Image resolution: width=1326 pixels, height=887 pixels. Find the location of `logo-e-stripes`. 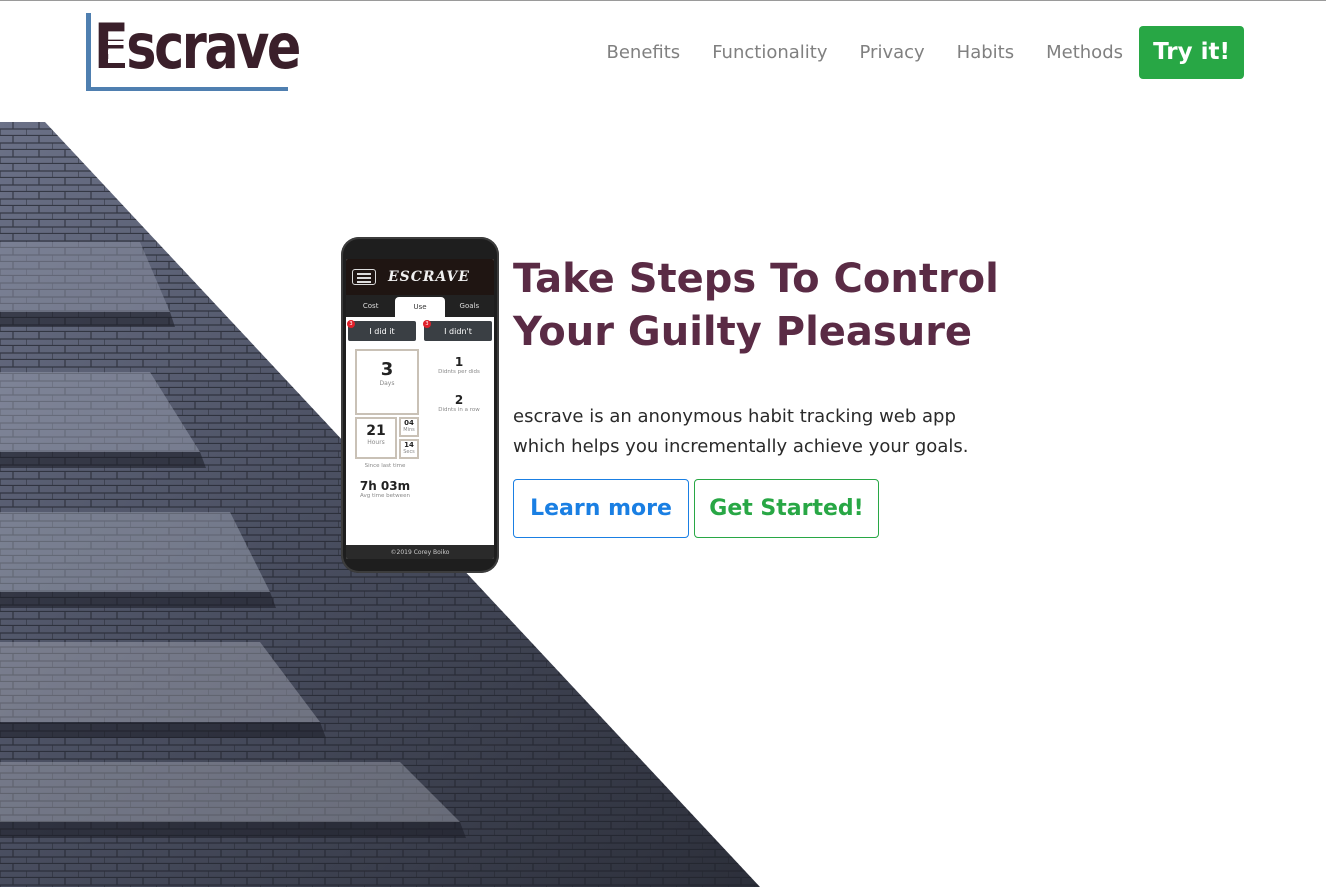

logo-e-stripes is located at coordinates (118, 56).